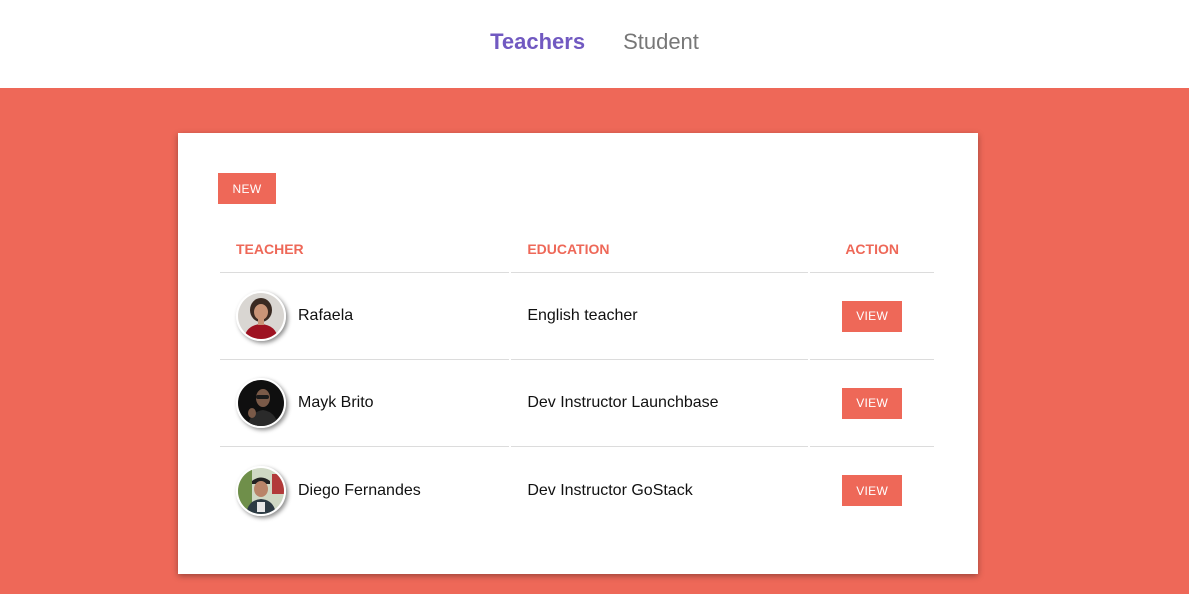  Describe the element at coordinates (537, 42) in the screenshot. I see `nav-link-teachers: Teachers` at that location.